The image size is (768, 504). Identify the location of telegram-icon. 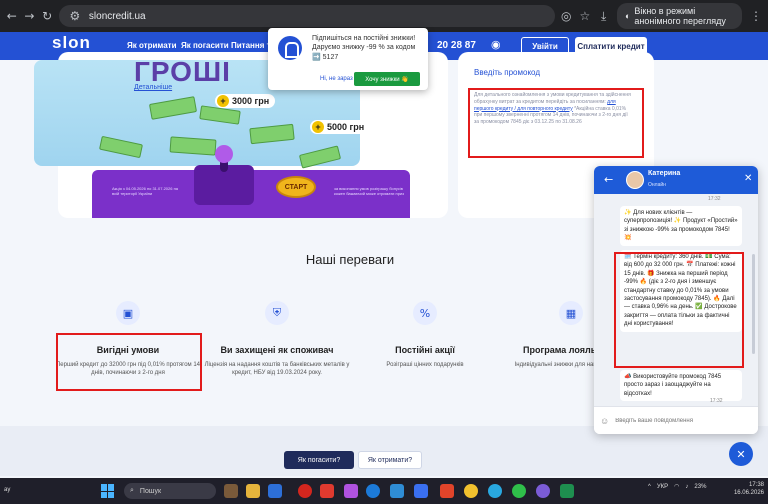
(495, 491).